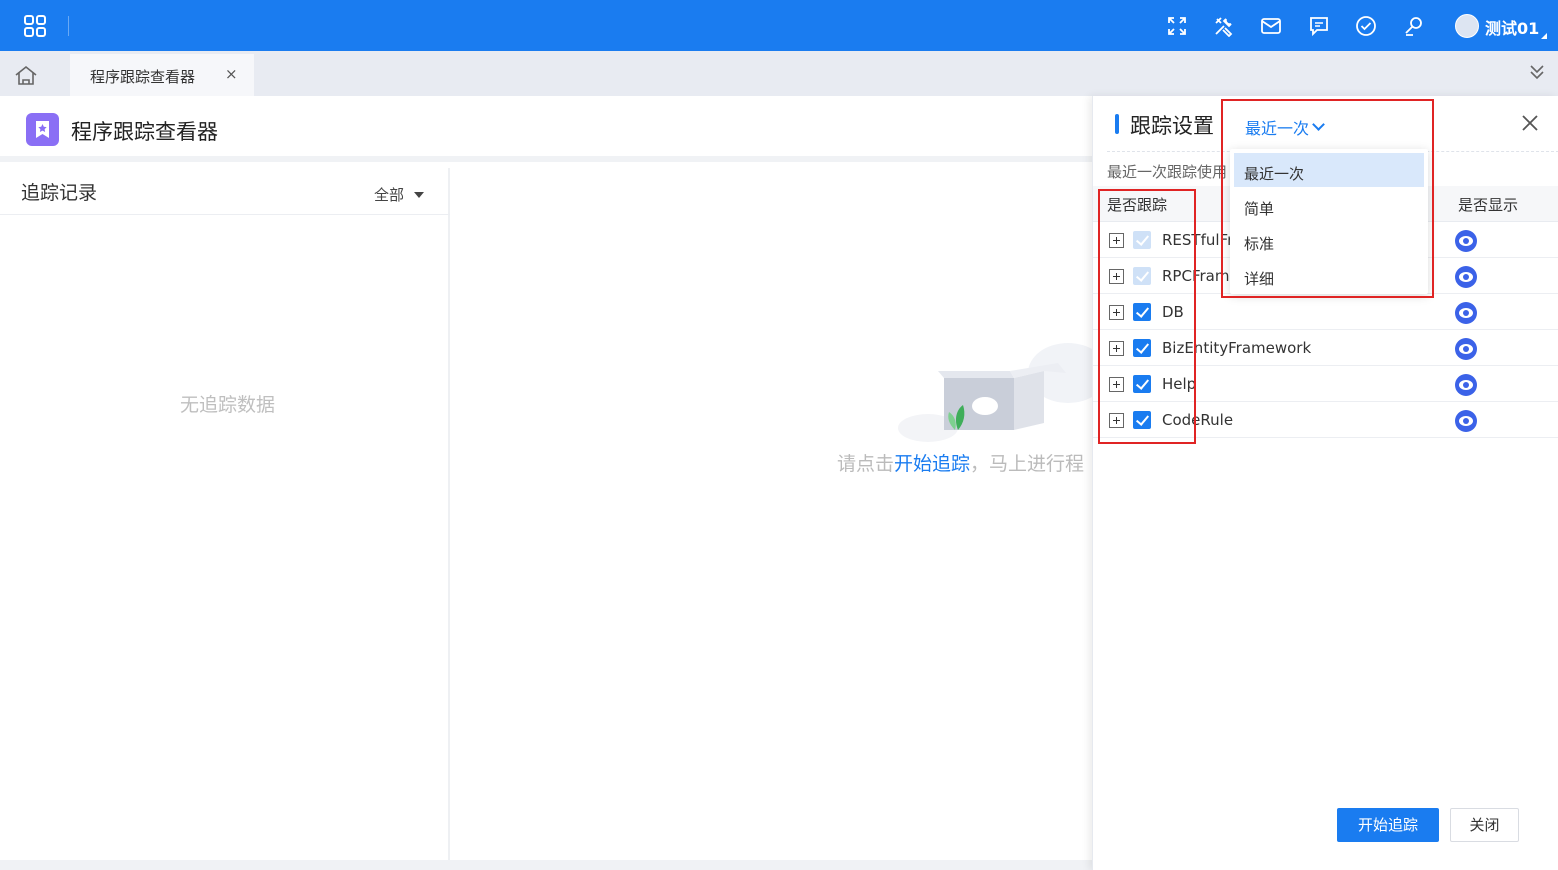  I want to click on user-name: 测试01, so click(1512, 27).